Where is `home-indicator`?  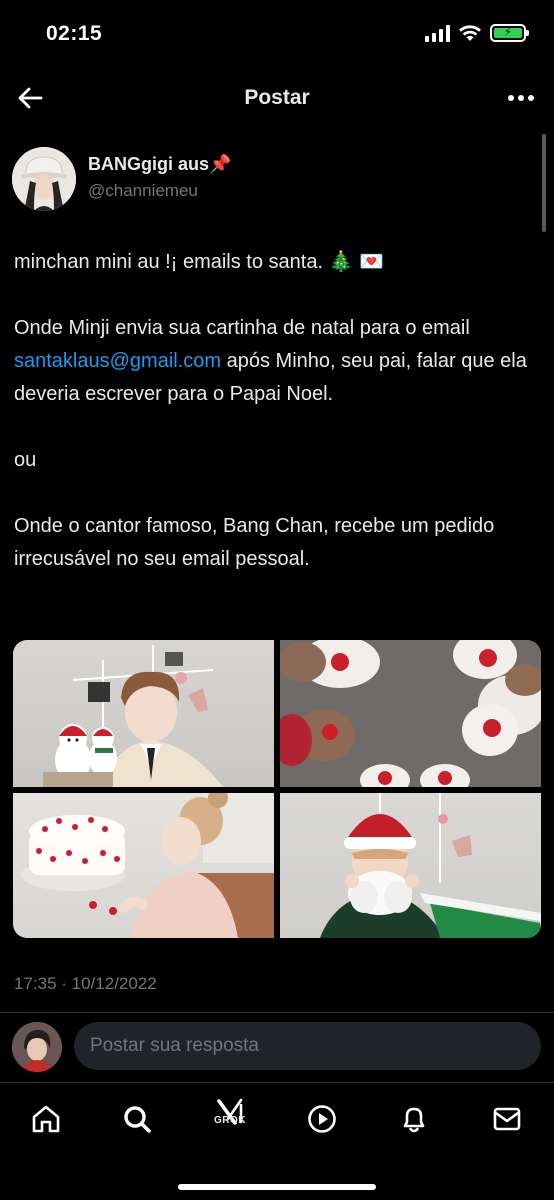 home-indicator is located at coordinates (277, 1187).